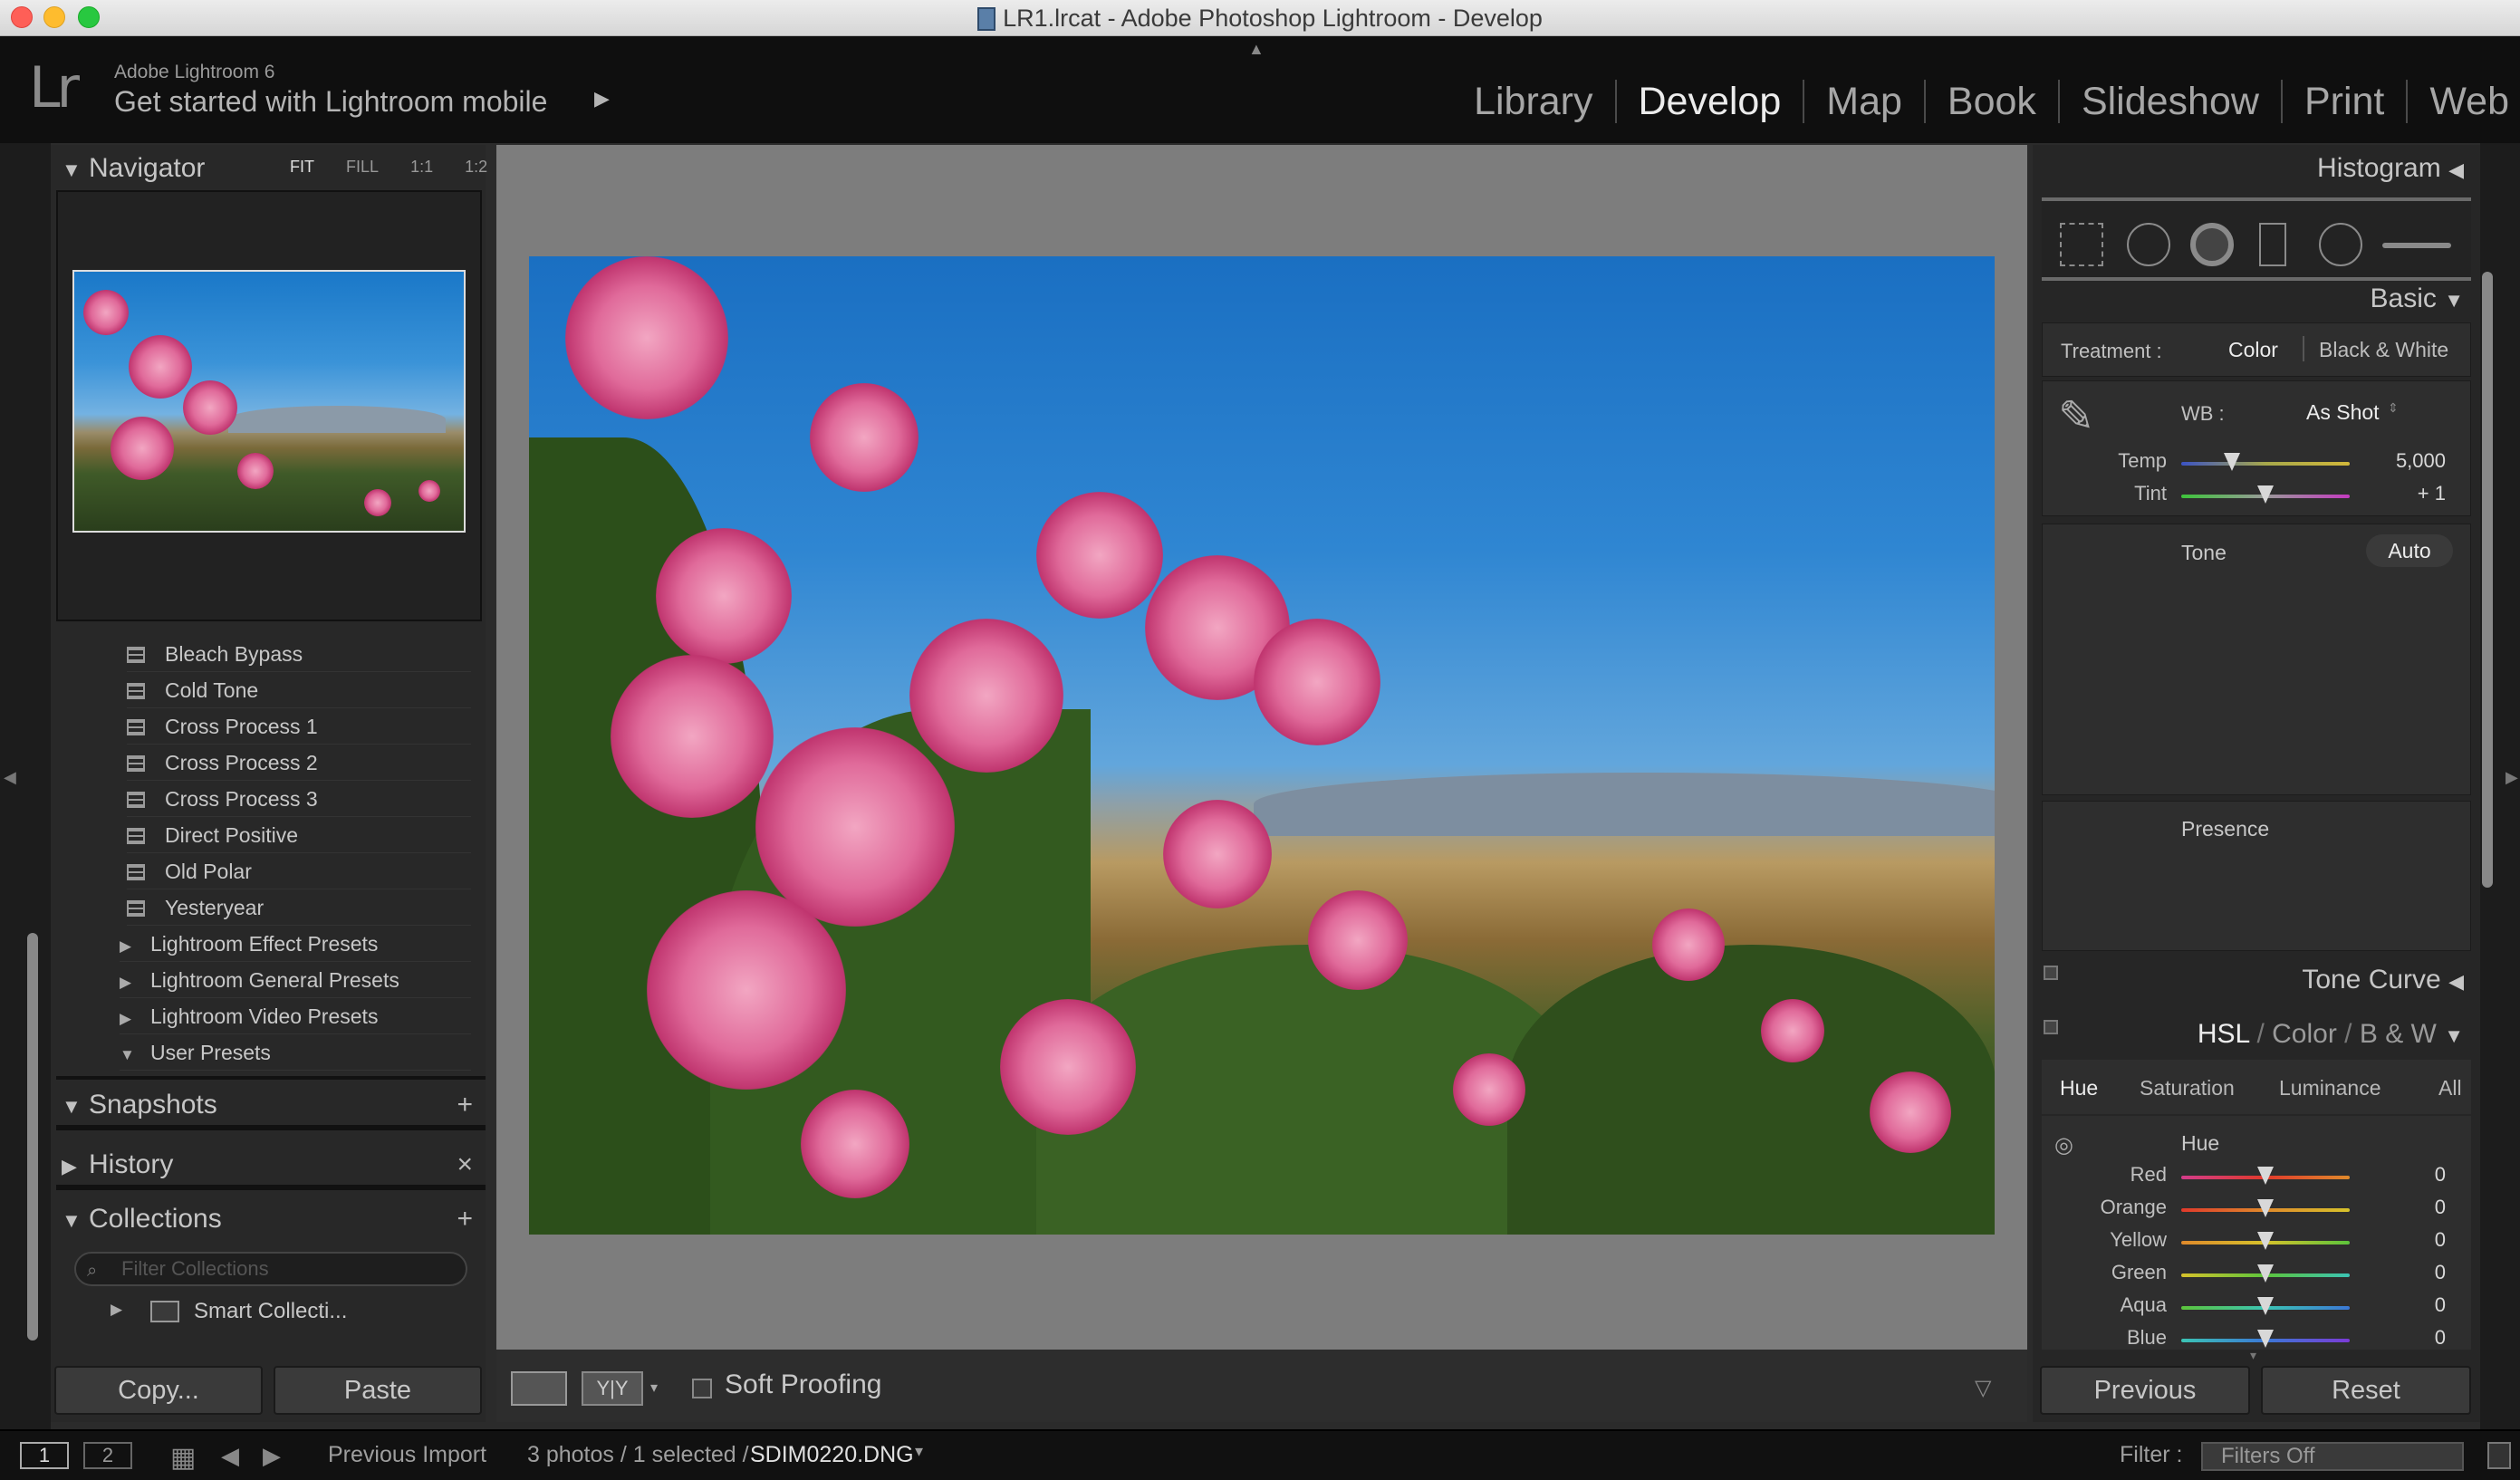  What do you see at coordinates (2265, 1306) in the screenshot?
I see `hsl-aqua-slider-thumb` at bounding box center [2265, 1306].